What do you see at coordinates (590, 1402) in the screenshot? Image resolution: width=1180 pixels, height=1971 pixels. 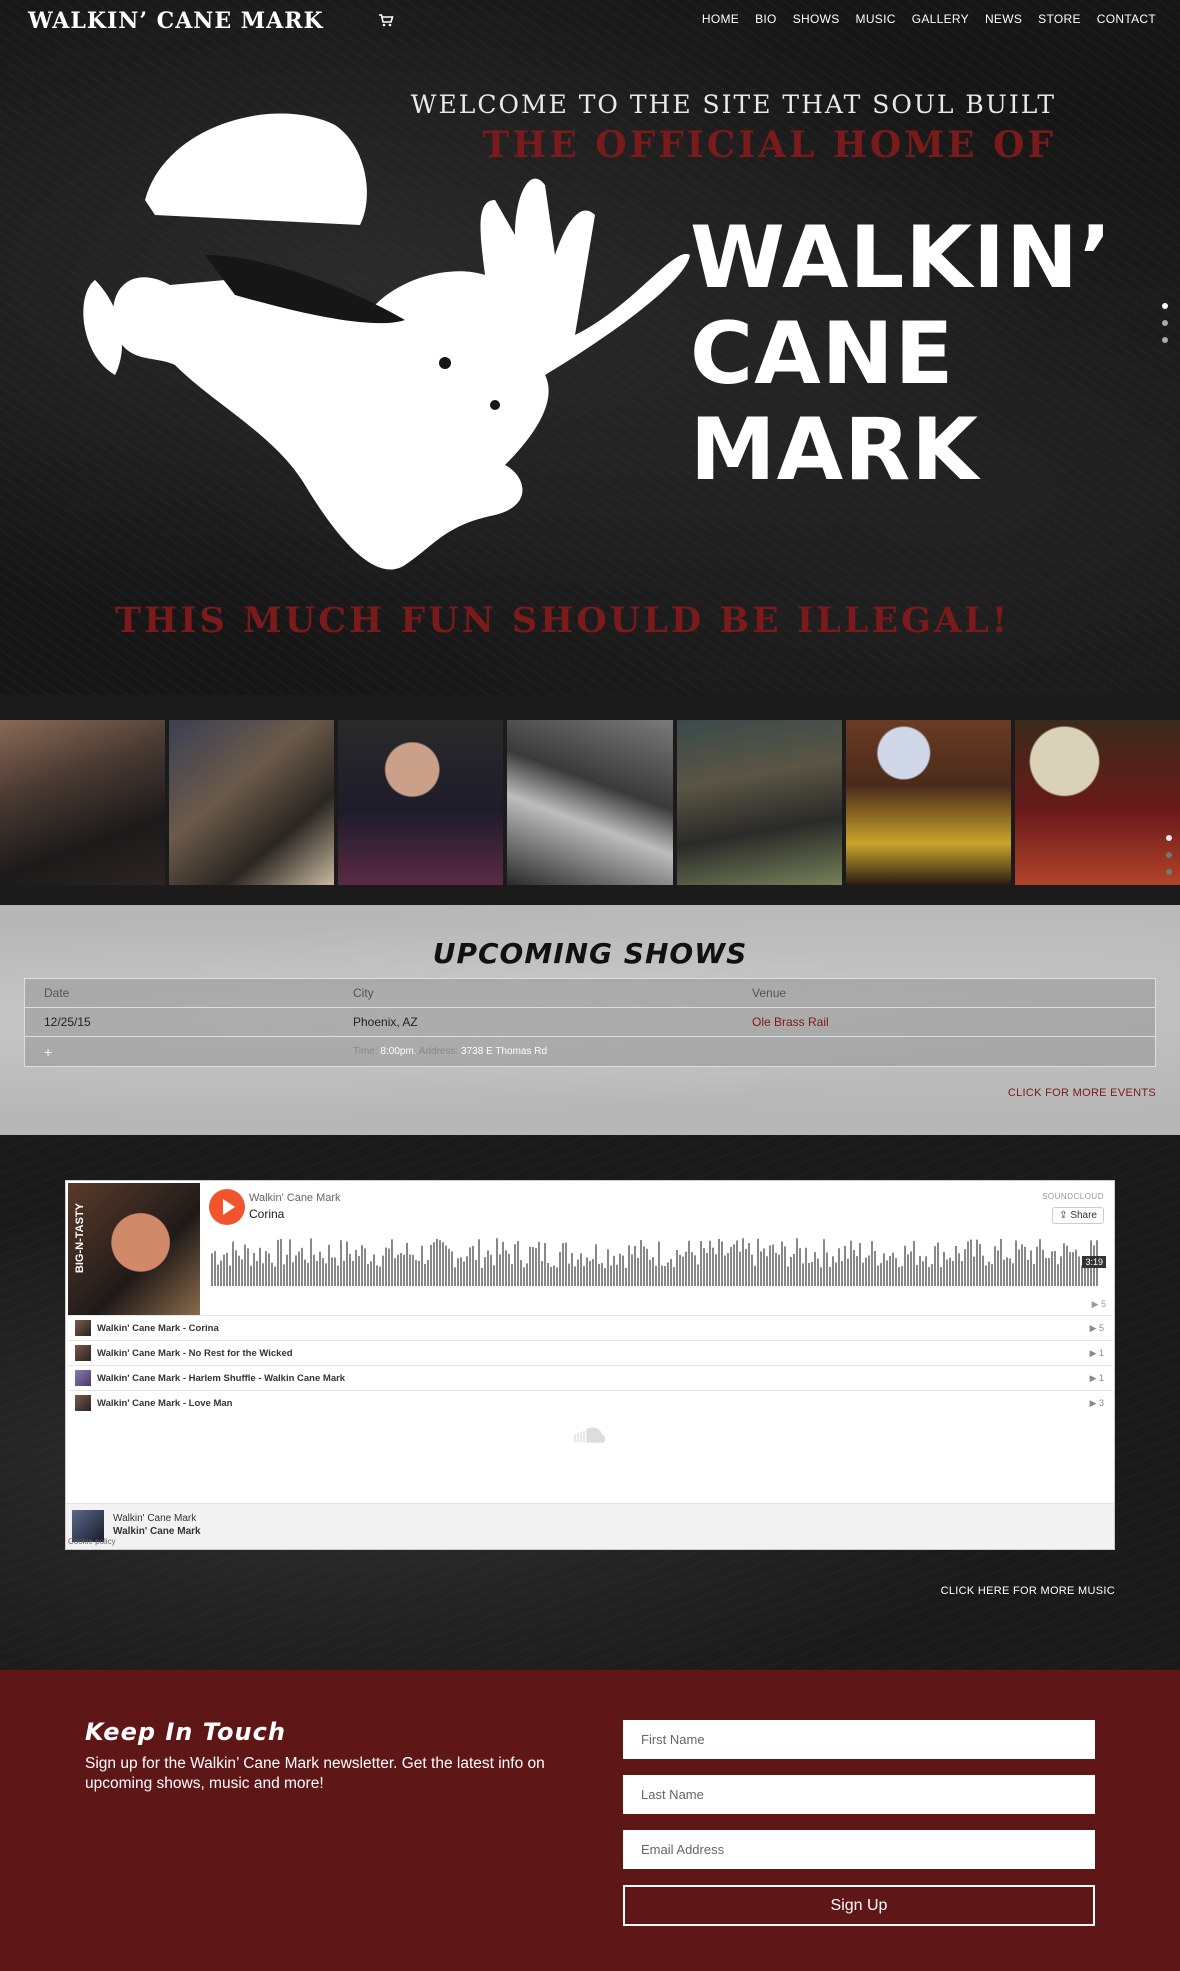 I see `list-item: Walkin' Cane Mark - Love Man ▶ 3` at bounding box center [590, 1402].